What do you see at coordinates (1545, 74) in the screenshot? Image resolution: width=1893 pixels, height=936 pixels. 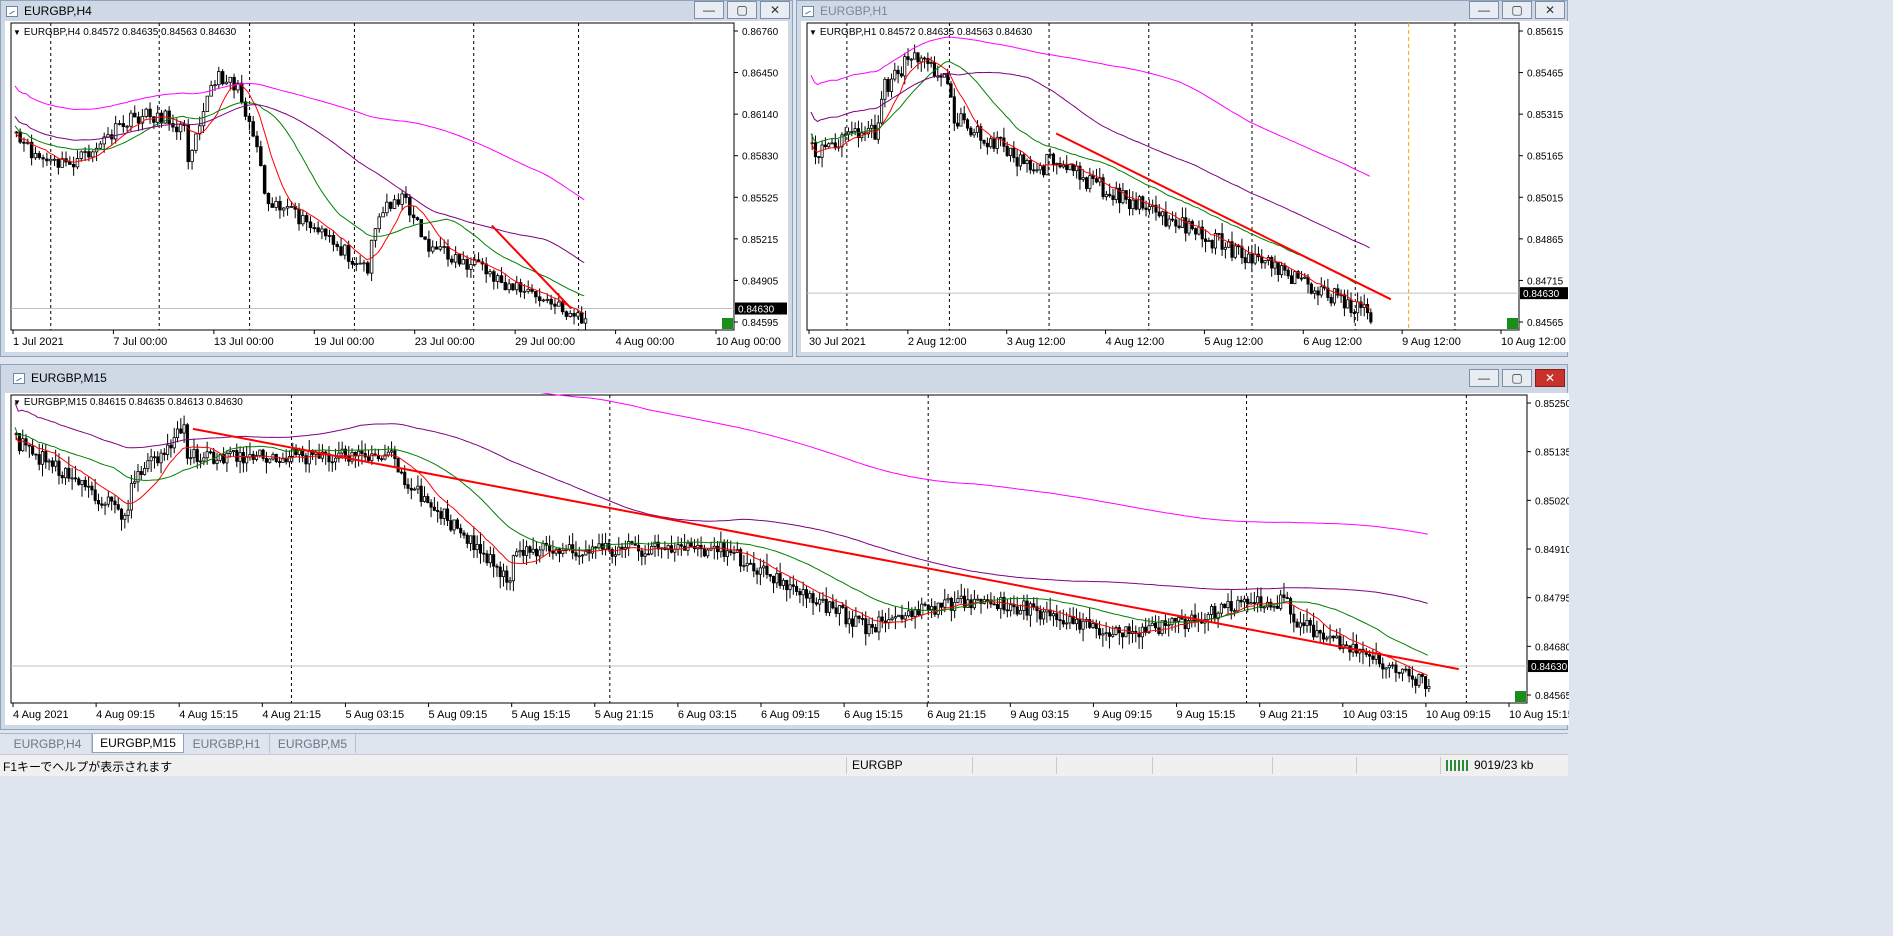 I see `price-label: 0.85465` at bounding box center [1545, 74].